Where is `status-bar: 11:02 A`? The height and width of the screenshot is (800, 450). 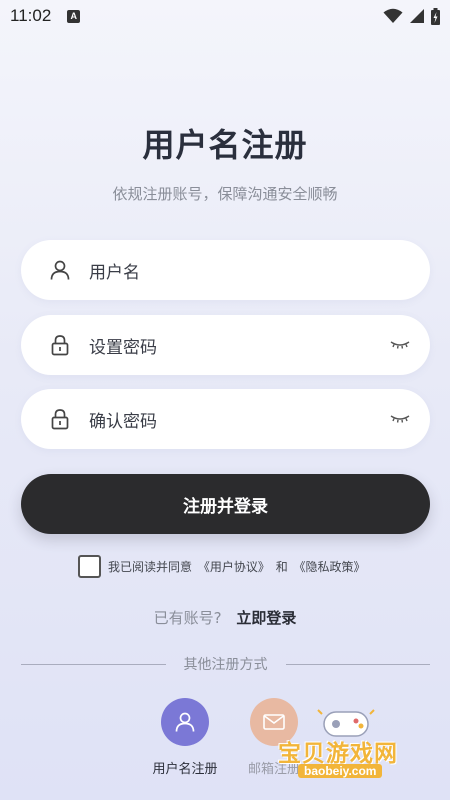
status-bar: 11:02 A is located at coordinates (225, 16).